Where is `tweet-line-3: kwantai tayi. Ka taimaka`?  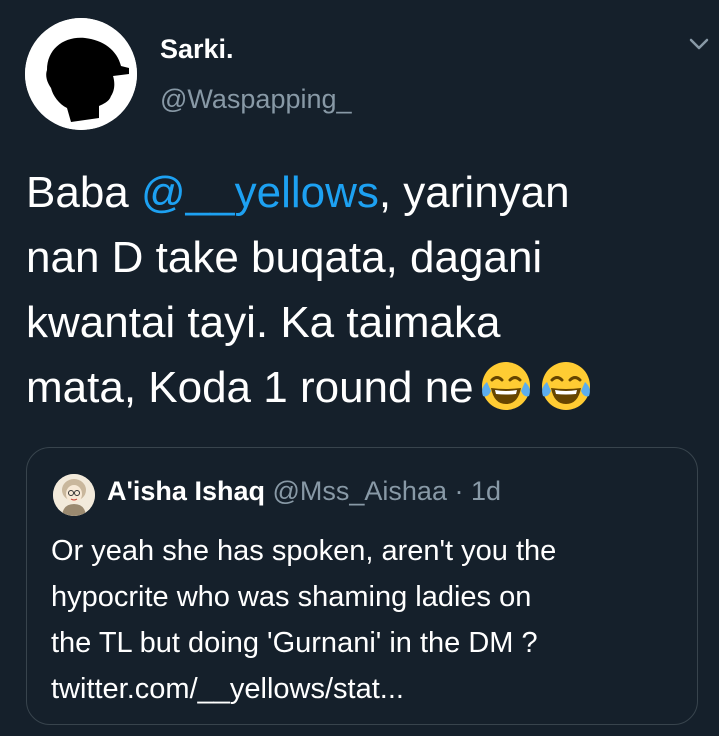
tweet-line-3: kwantai tayi. Ka taimaka is located at coordinates (263, 322).